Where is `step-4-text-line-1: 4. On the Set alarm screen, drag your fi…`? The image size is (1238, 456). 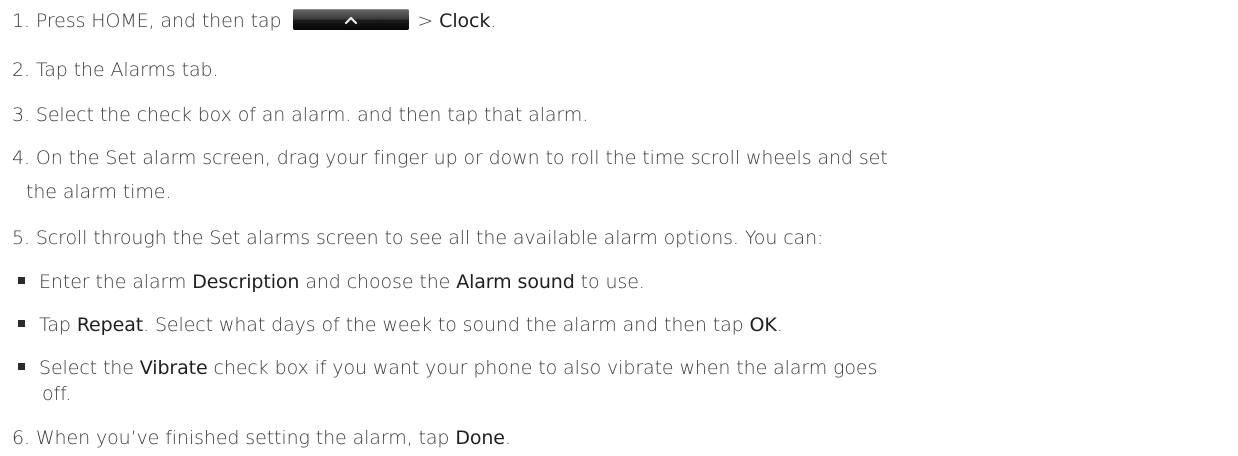 step-4-text-line-1: 4. On the Set alarm screen, drag your fi… is located at coordinates (450, 158).